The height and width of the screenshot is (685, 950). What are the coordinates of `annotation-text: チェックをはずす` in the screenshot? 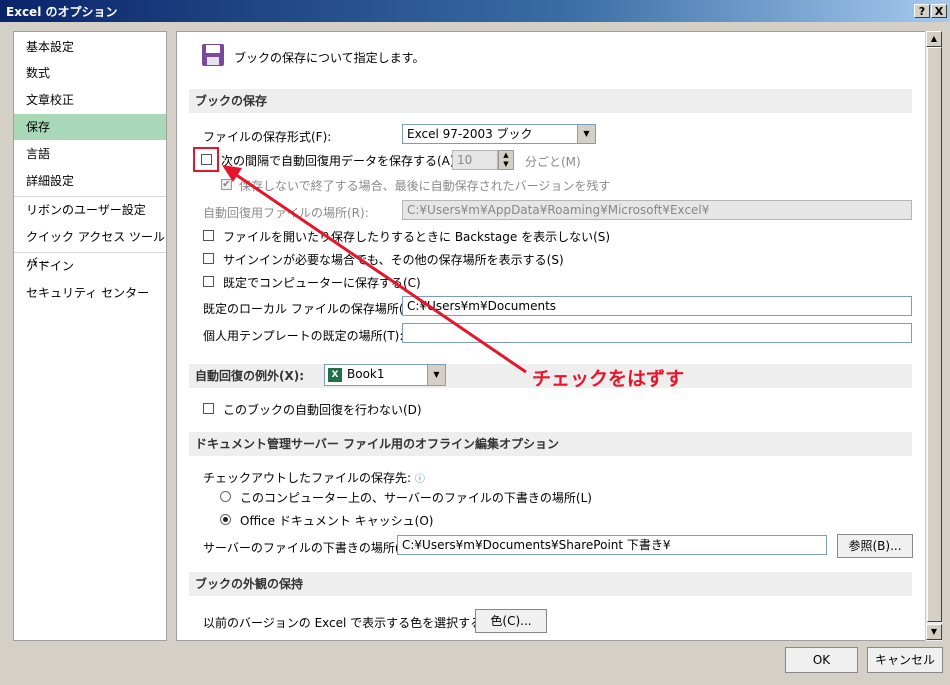 It's located at (608, 379).